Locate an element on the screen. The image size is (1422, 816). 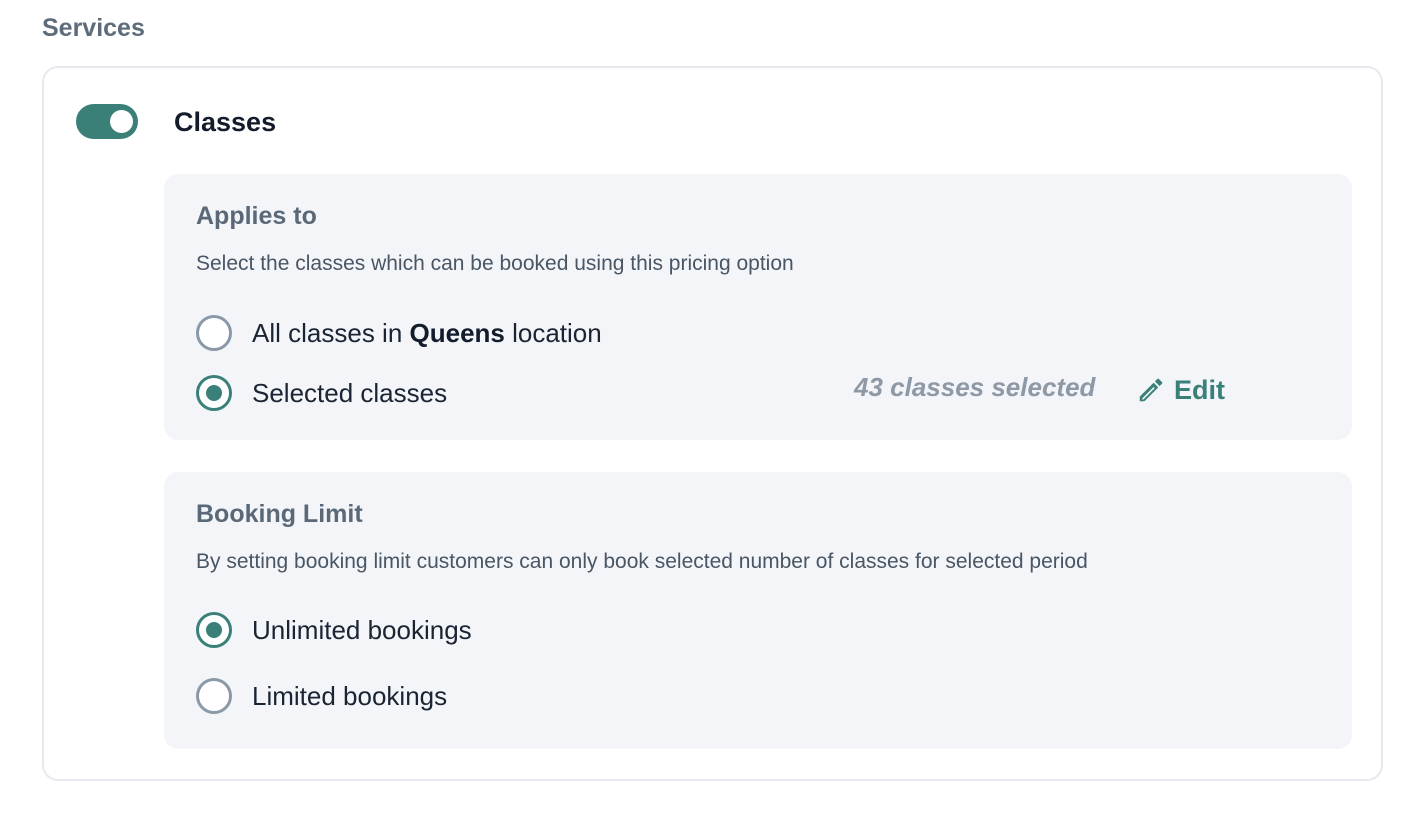
radio-unlimited-bookings: Unlimited bookings is located at coordinates (334, 630).